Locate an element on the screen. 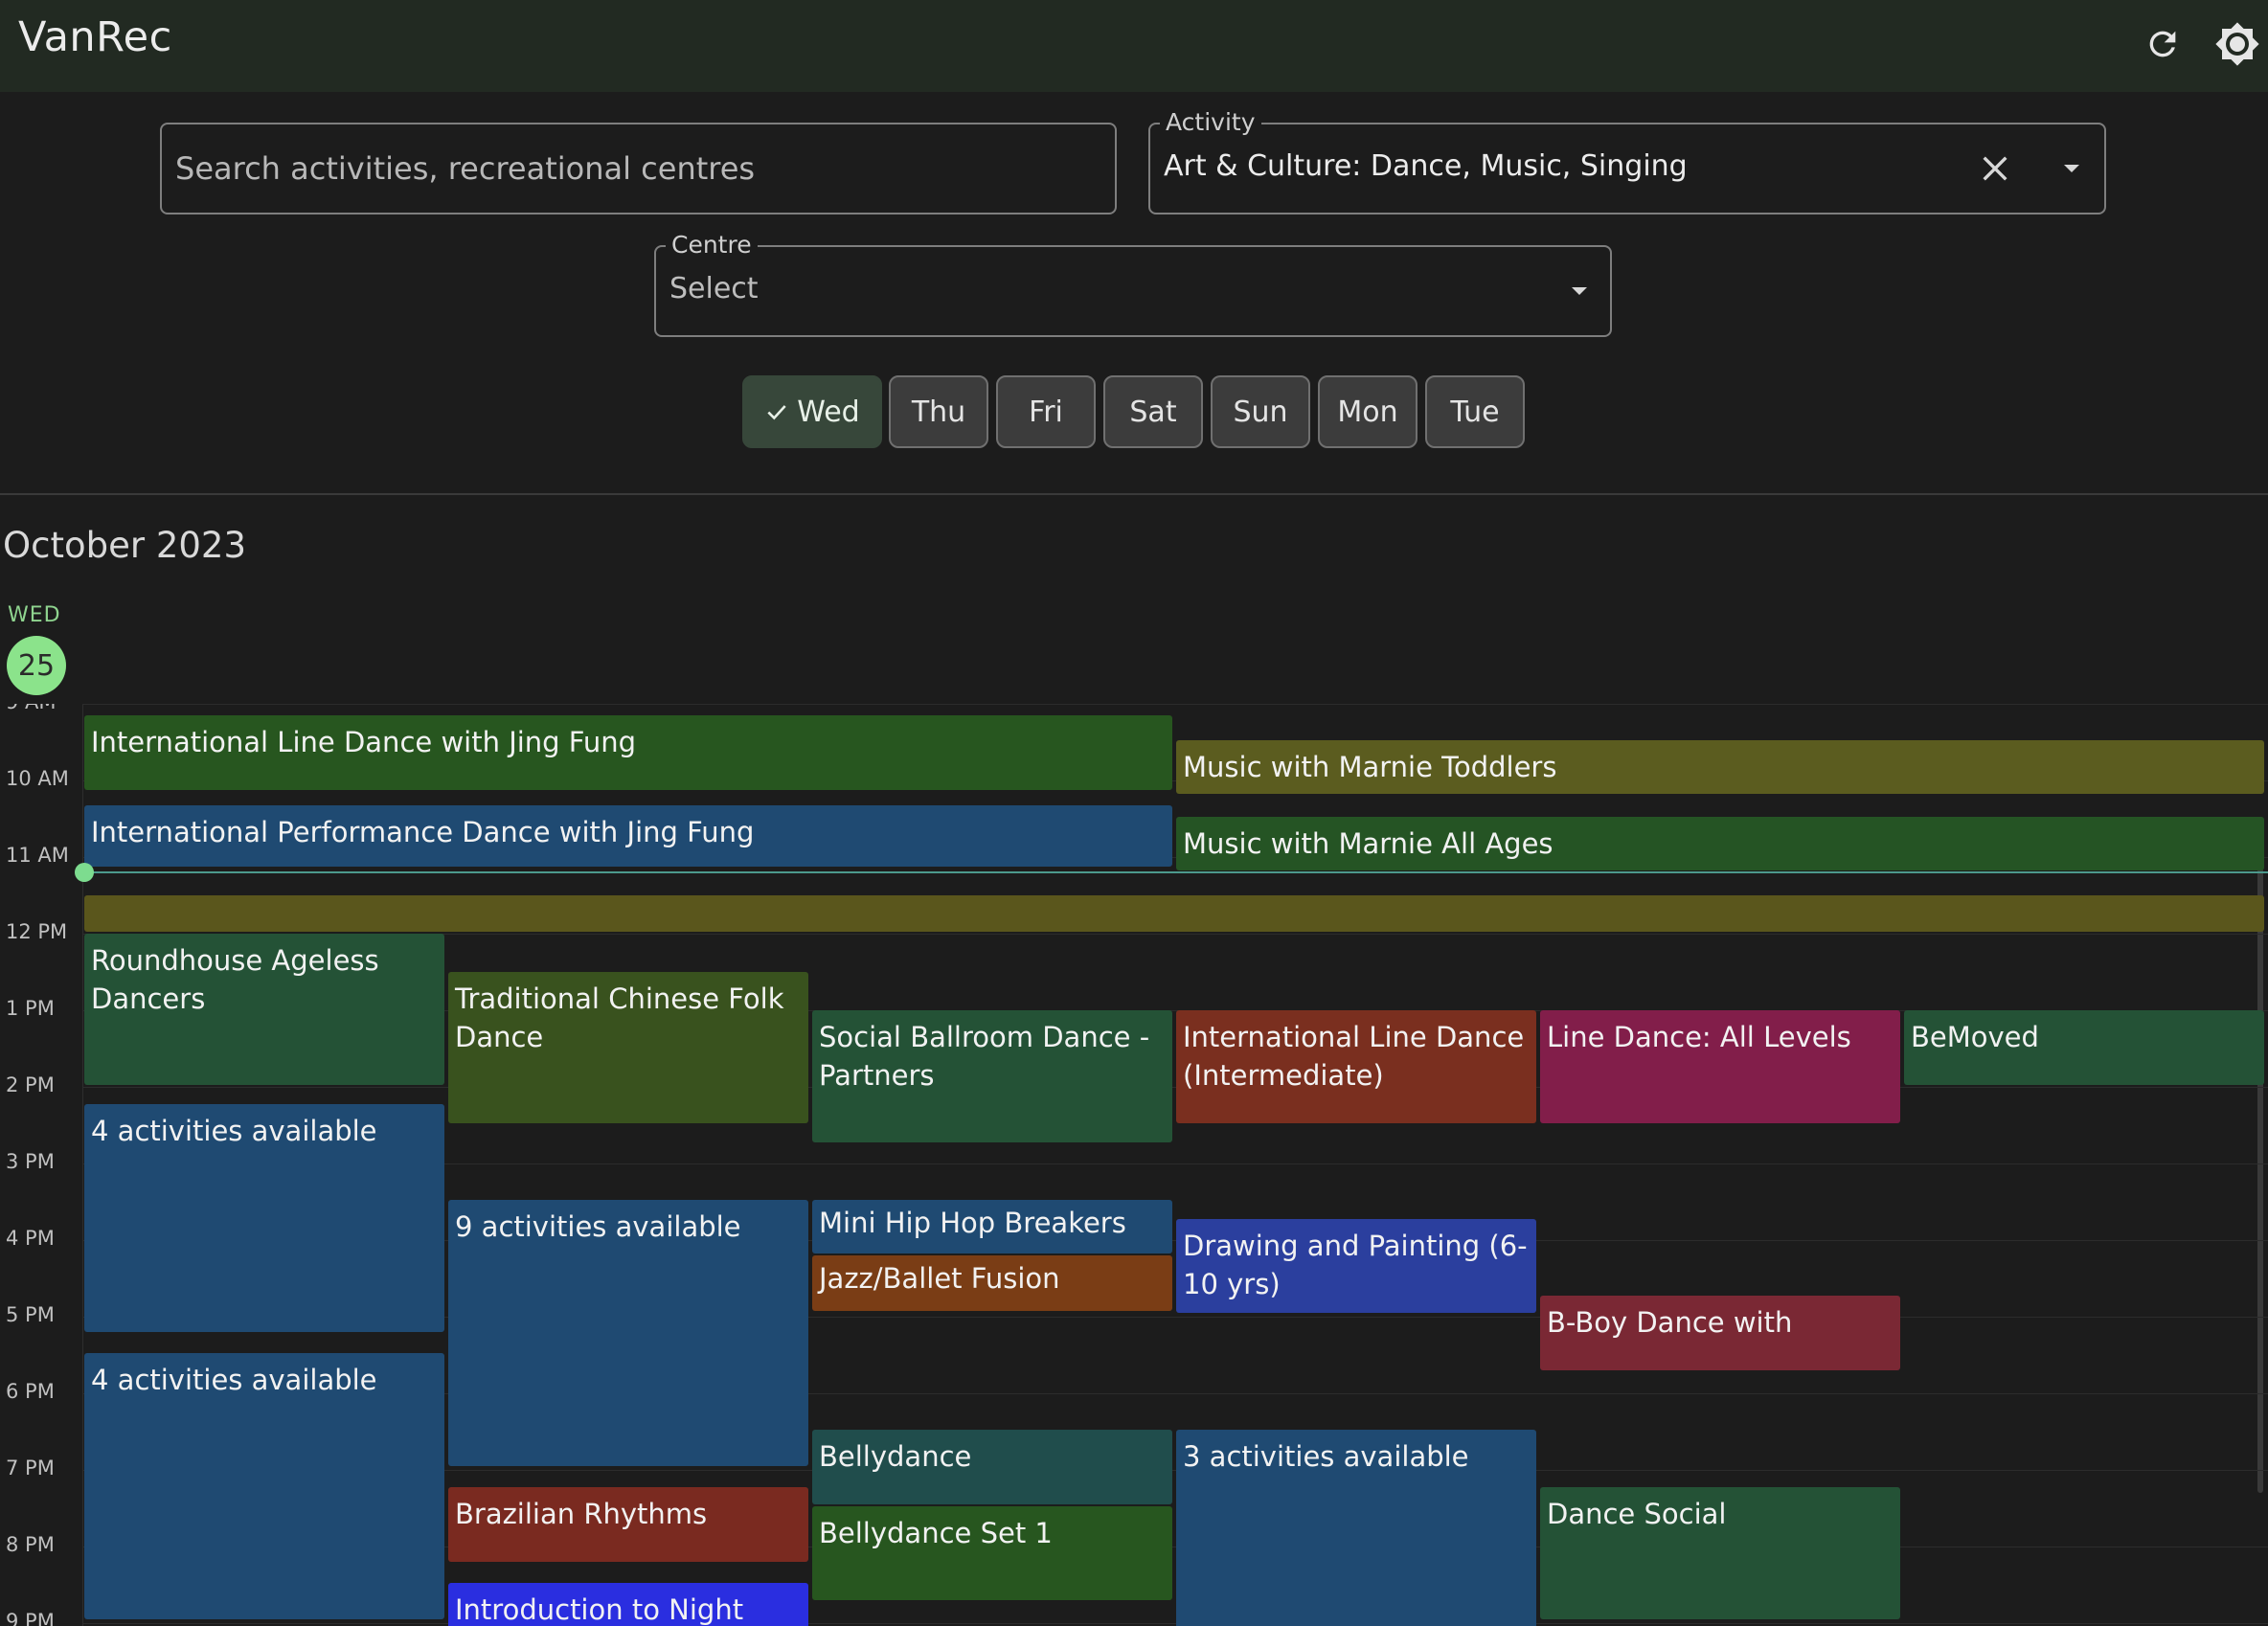 Image resolution: width=2268 pixels, height=1626 pixels. day-tab-label: Sat is located at coordinates (1153, 412).